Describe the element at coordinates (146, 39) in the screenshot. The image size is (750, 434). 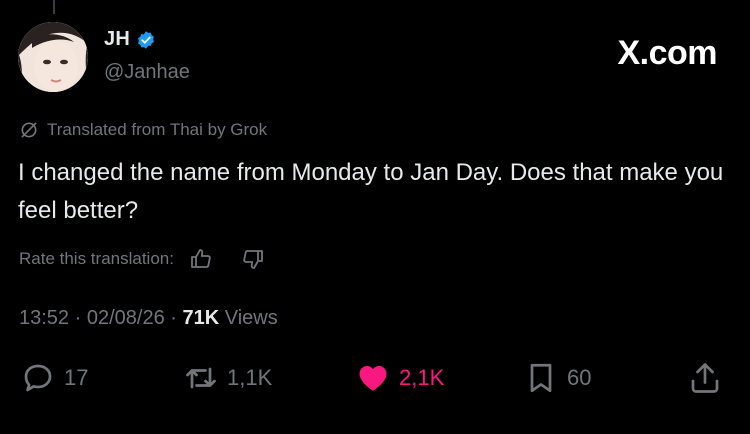
I see `verified-badge-icon` at that location.